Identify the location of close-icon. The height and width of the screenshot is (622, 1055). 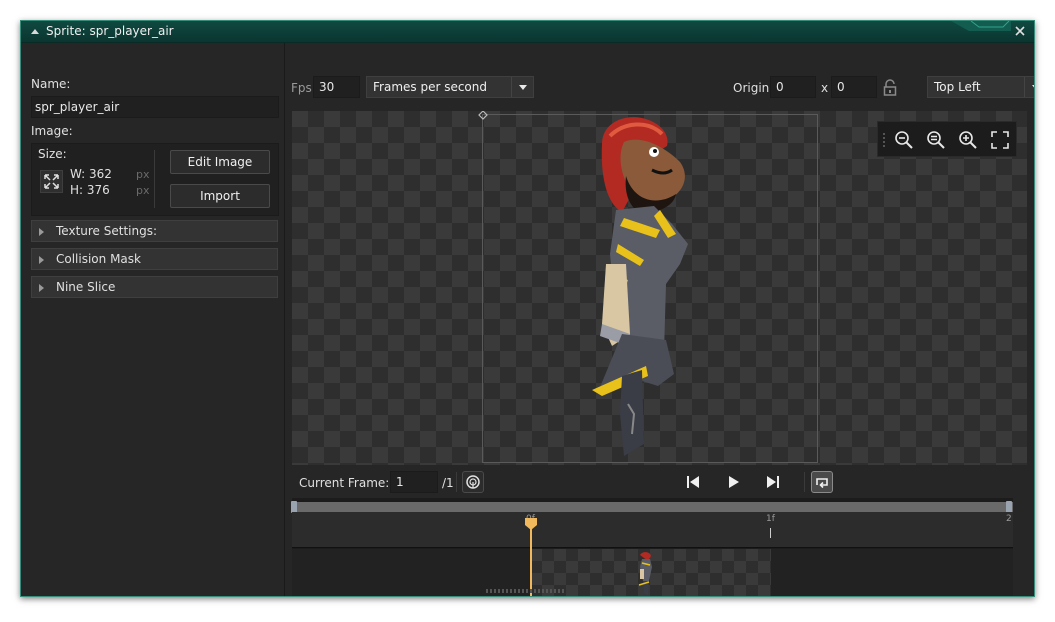
(1020, 31).